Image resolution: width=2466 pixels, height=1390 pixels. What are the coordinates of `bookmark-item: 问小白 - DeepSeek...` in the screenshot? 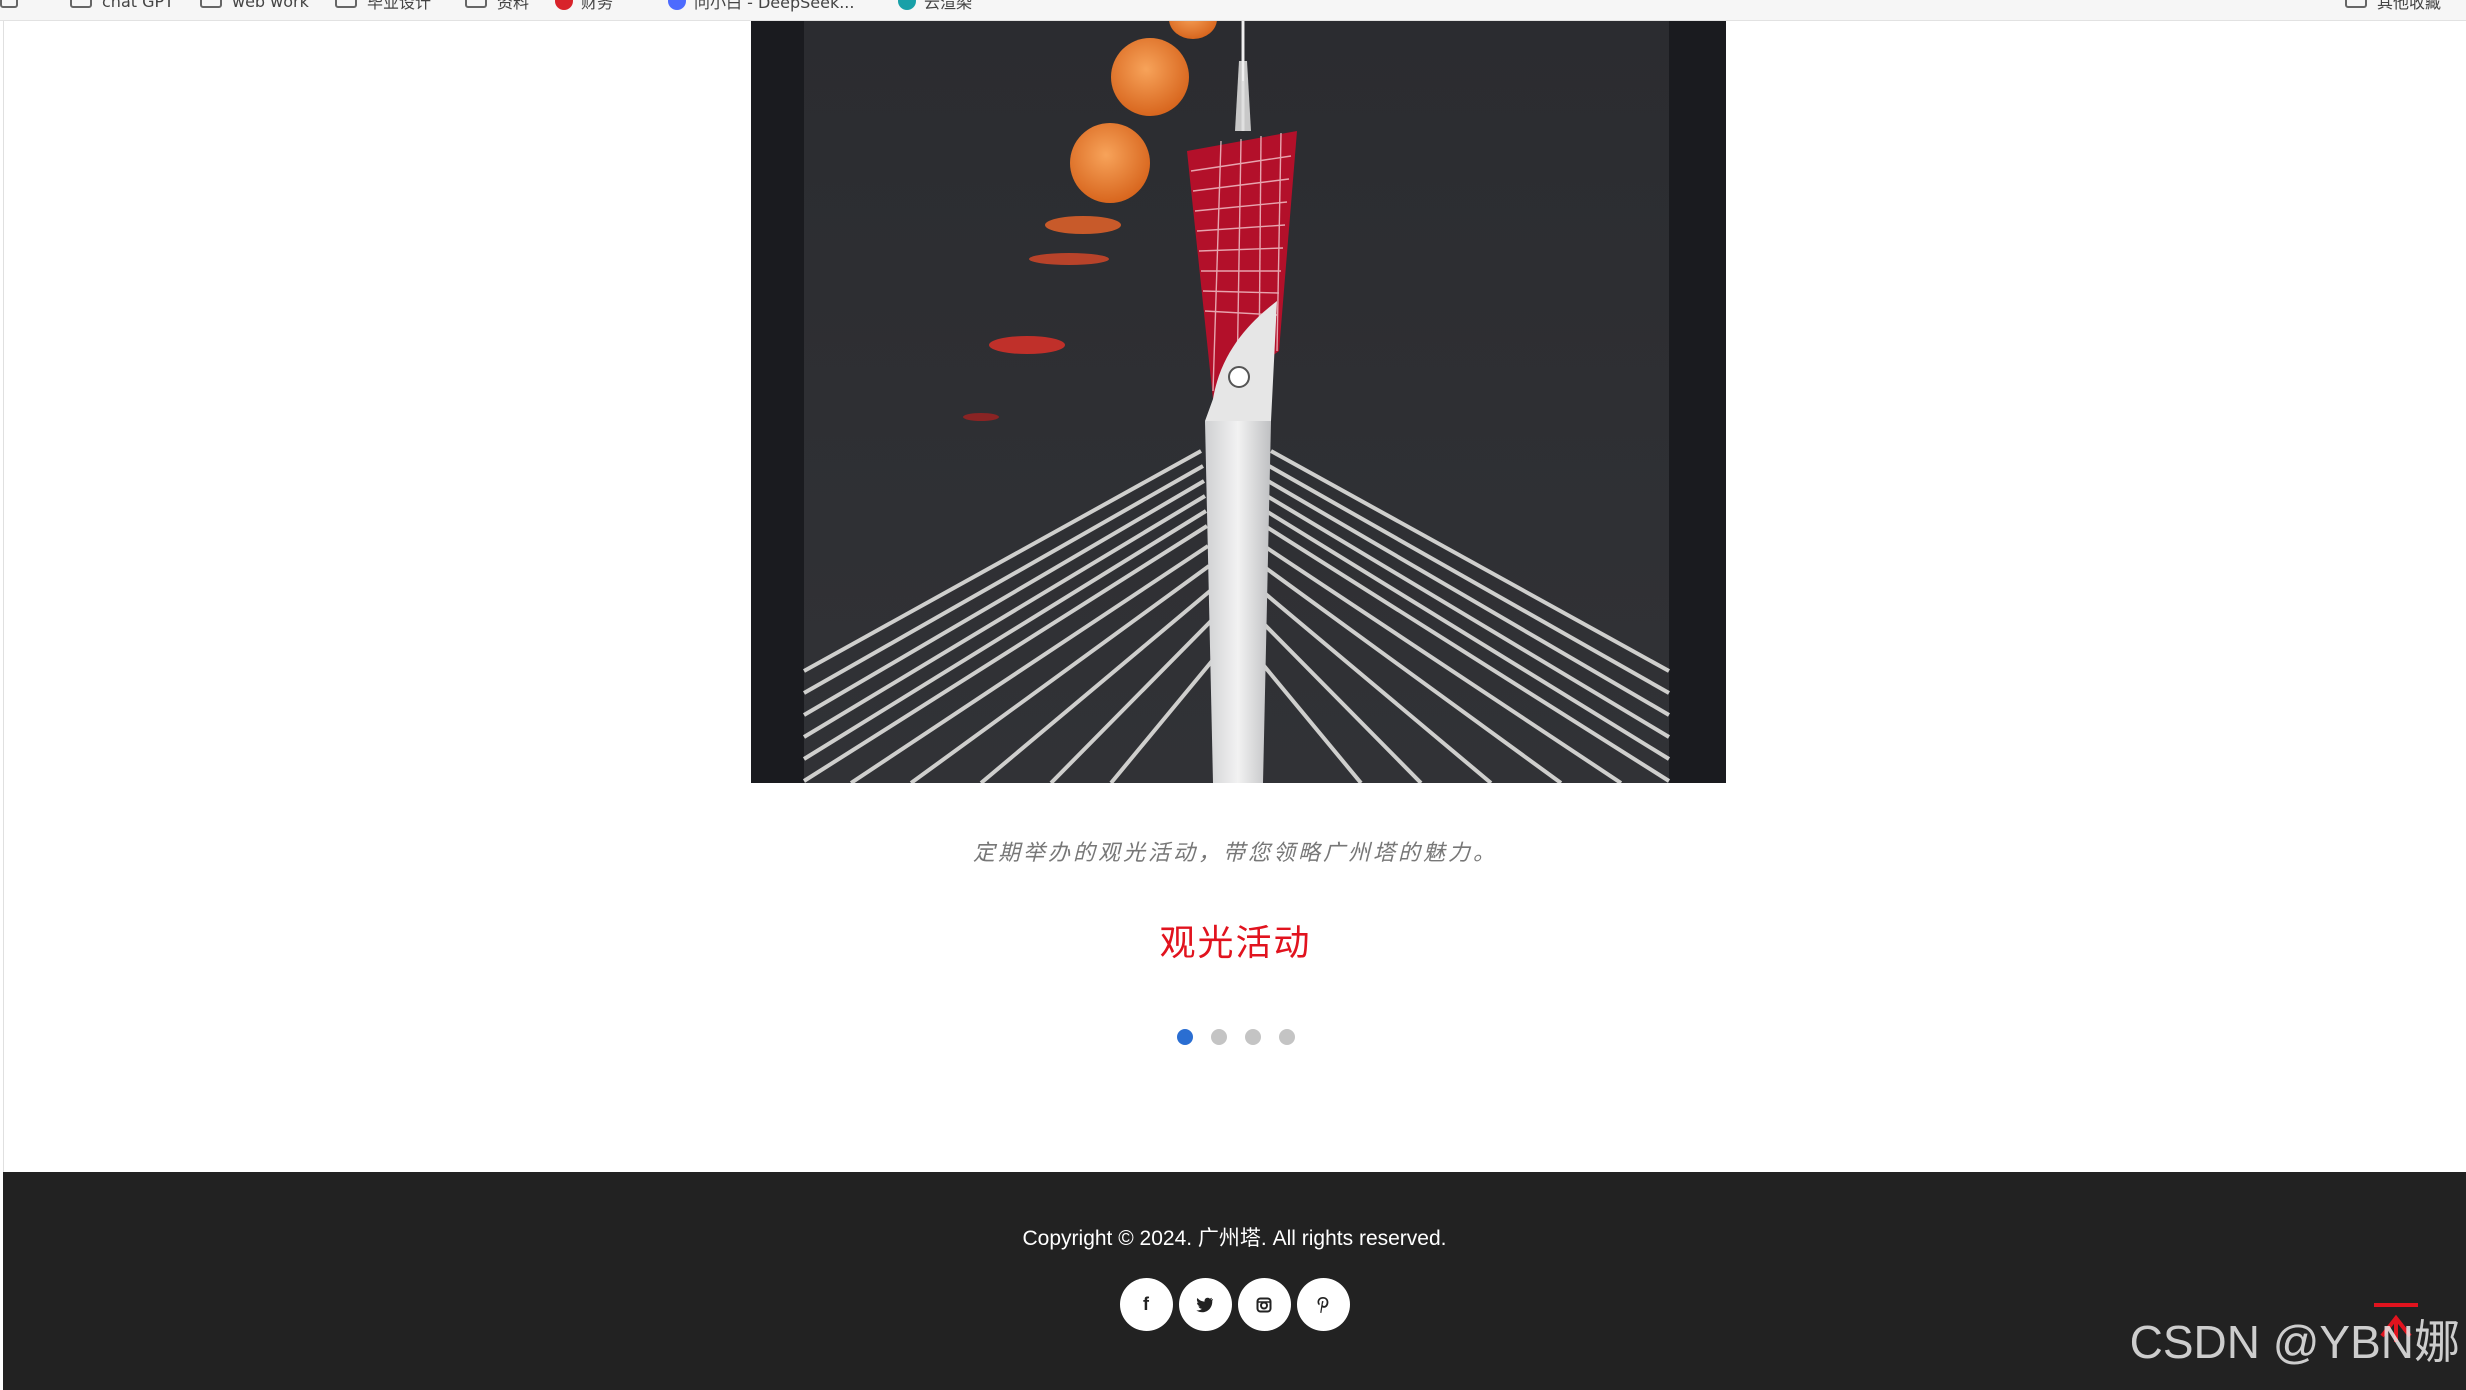 It's located at (761, 6).